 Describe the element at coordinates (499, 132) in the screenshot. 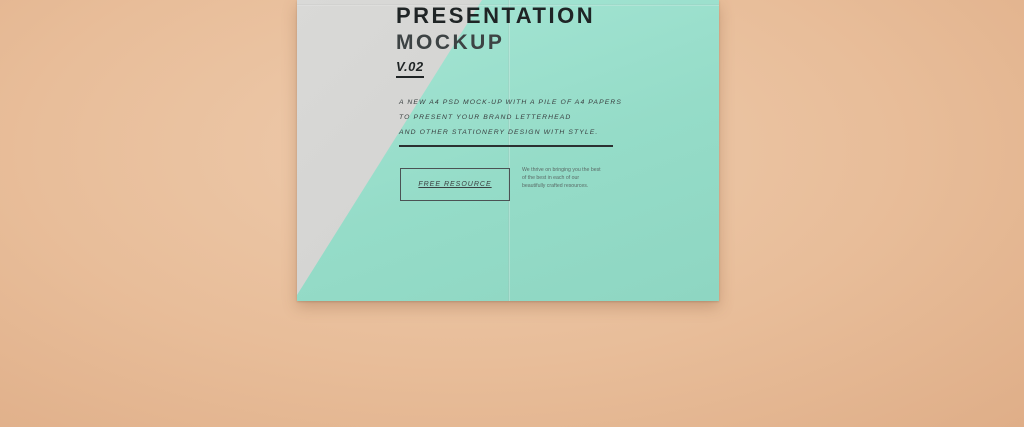

I see `description-line: AND OTHER STATIONERY DESIGN WITH STYLE.` at that location.